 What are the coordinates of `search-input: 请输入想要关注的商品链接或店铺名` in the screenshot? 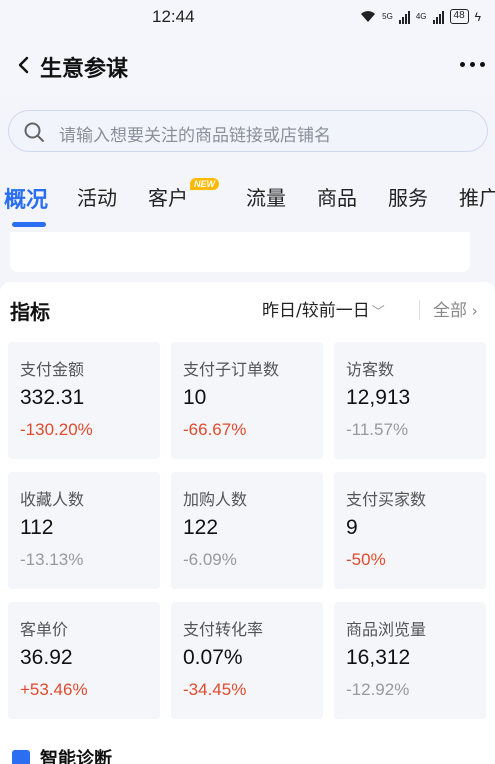 It's located at (248, 131).